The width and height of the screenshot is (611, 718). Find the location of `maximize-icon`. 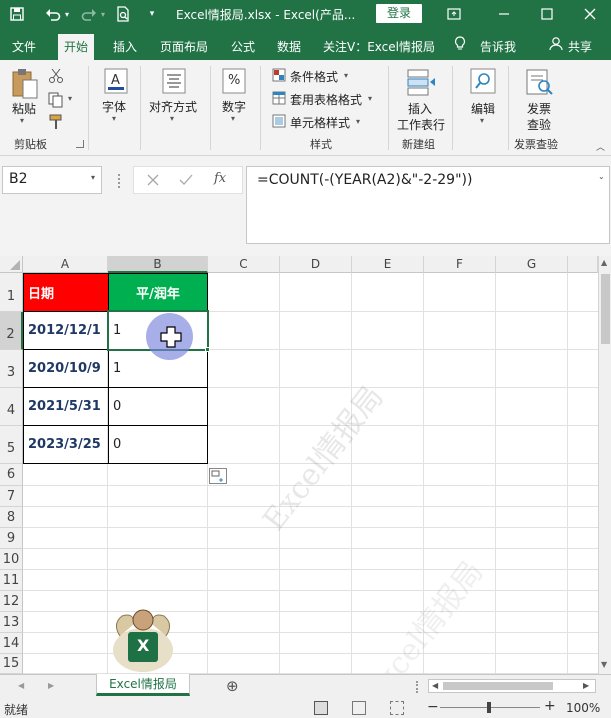

maximize-icon is located at coordinates (547, 14).